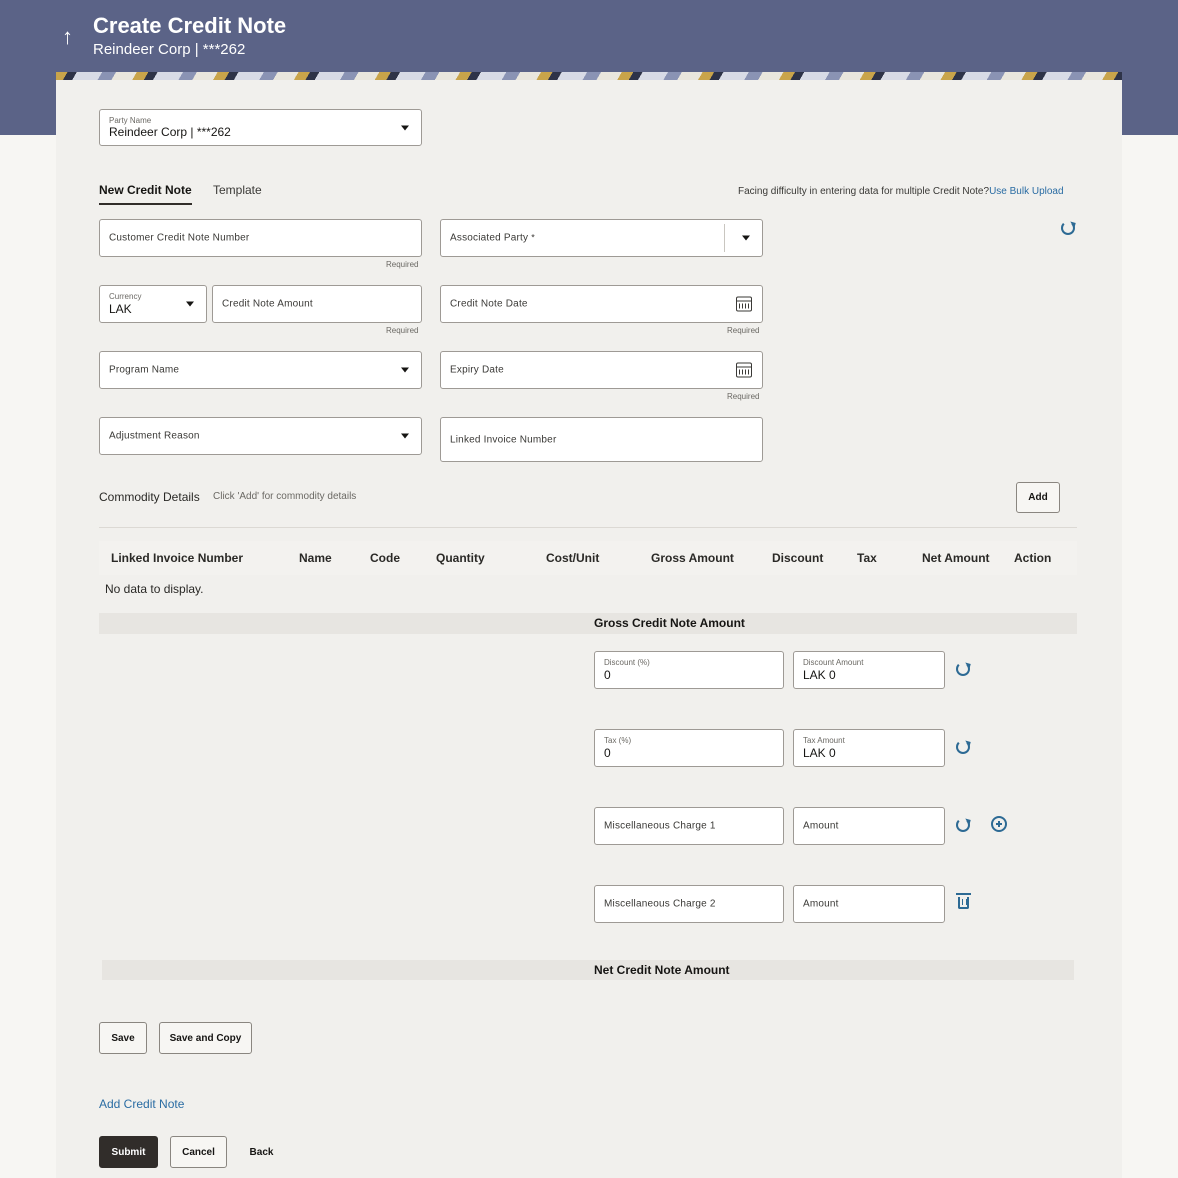  What do you see at coordinates (533, 237) in the screenshot?
I see `required-asterisk: *` at bounding box center [533, 237].